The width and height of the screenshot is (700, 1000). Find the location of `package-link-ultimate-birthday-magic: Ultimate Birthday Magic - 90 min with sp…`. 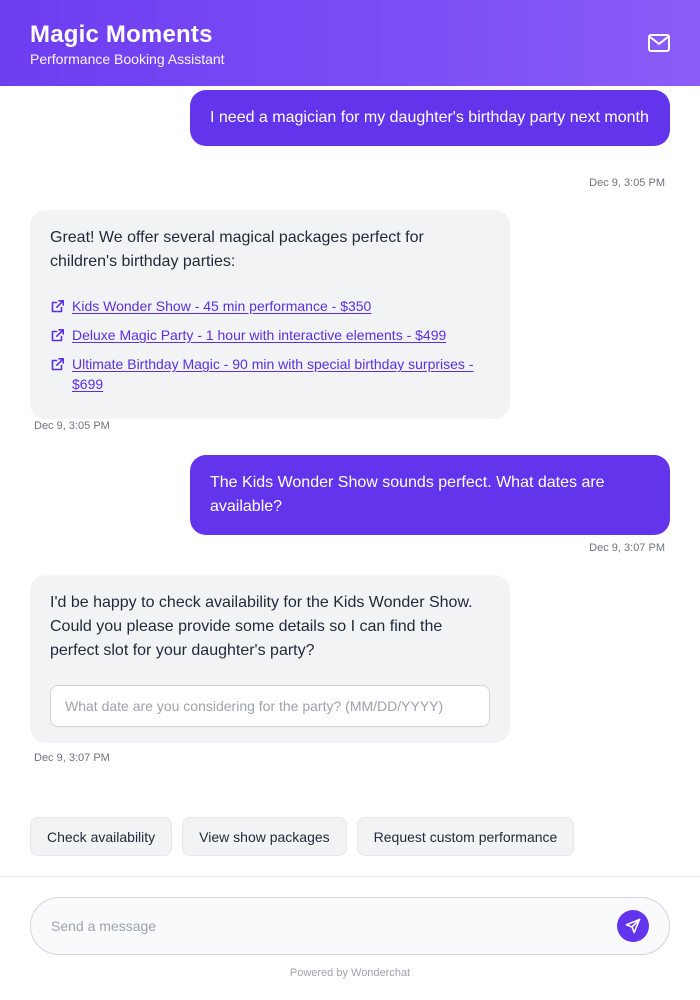

package-link-ultimate-birthday-magic: Ultimate Birthday Magic - 90 min with sp… is located at coordinates (281, 374).